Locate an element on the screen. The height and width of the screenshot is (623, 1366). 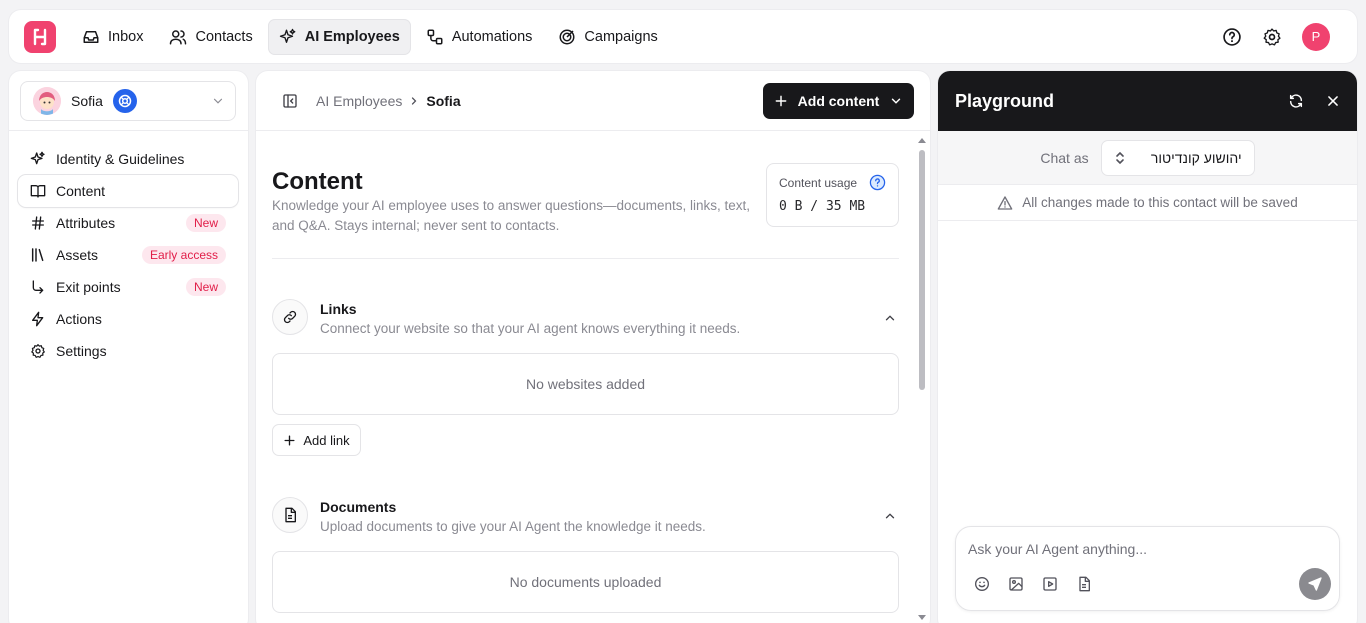
scroll-up-icon is located at coordinates (922, 140).